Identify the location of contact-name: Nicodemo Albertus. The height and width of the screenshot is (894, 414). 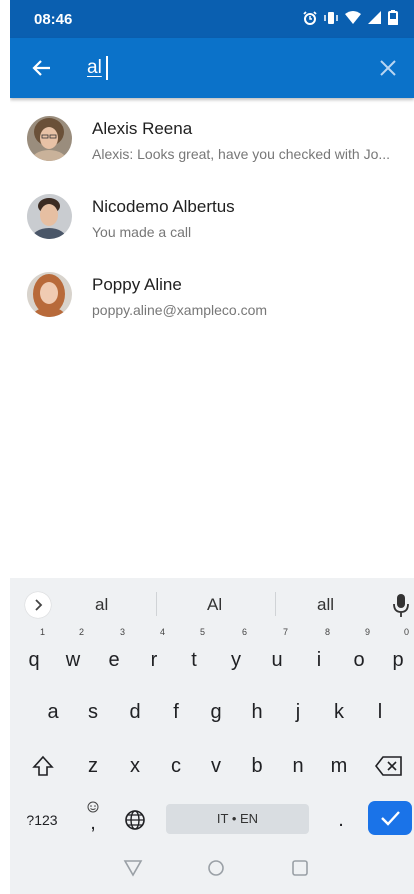
(163, 206).